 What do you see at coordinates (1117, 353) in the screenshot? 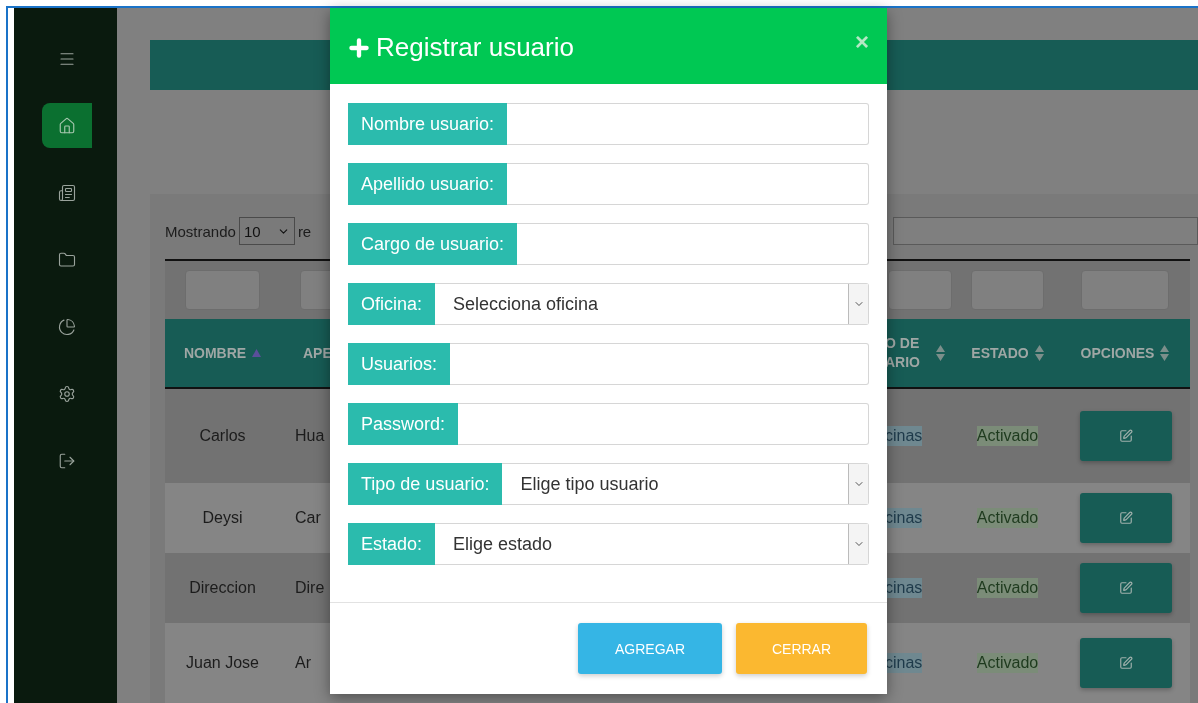
I see `column-header: OPCIONES` at bounding box center [1117, 353].